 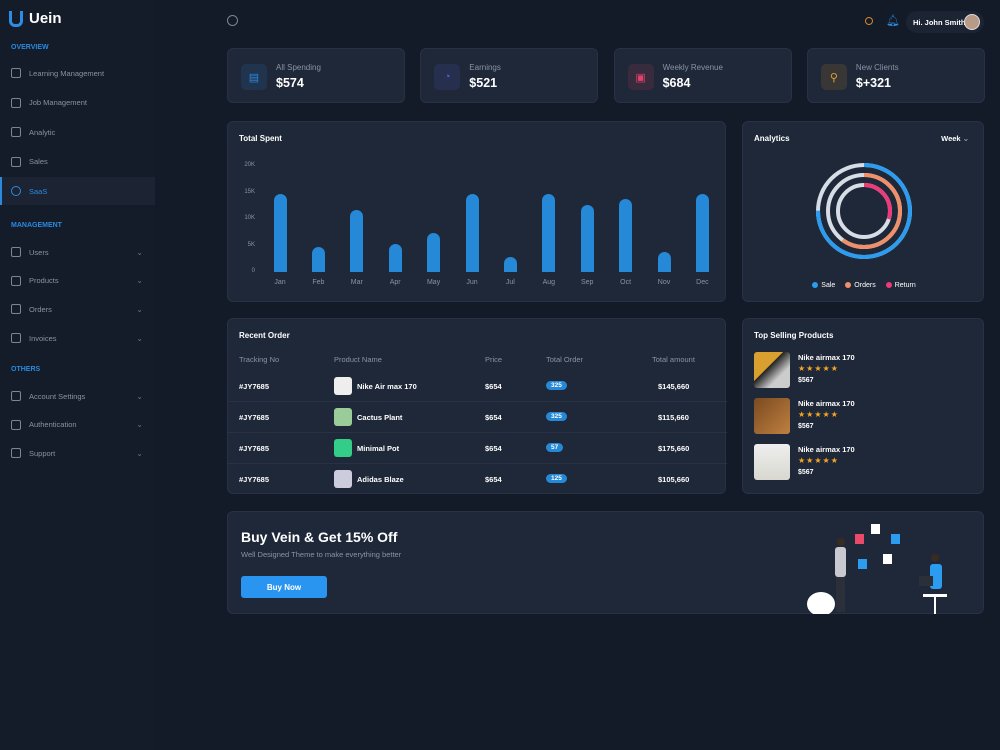 What do you see at coordinates (77, 425) in the screenshot?
I see `sidebar-item-authentication: Authentication ⌄` at bounding box center [77, 425].